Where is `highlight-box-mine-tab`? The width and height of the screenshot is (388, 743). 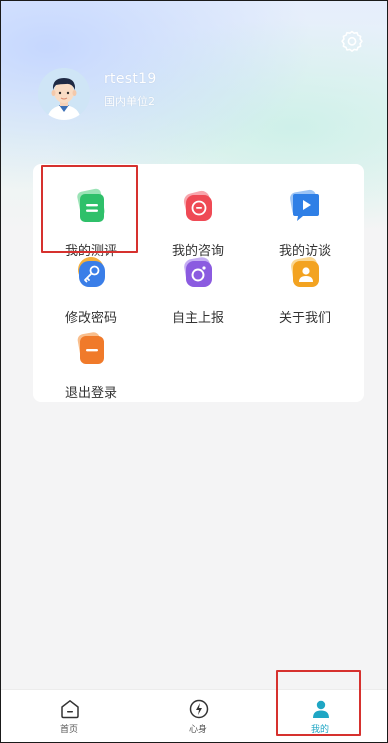 highlight-box-mine-tab is located at coordinates (318, 703).